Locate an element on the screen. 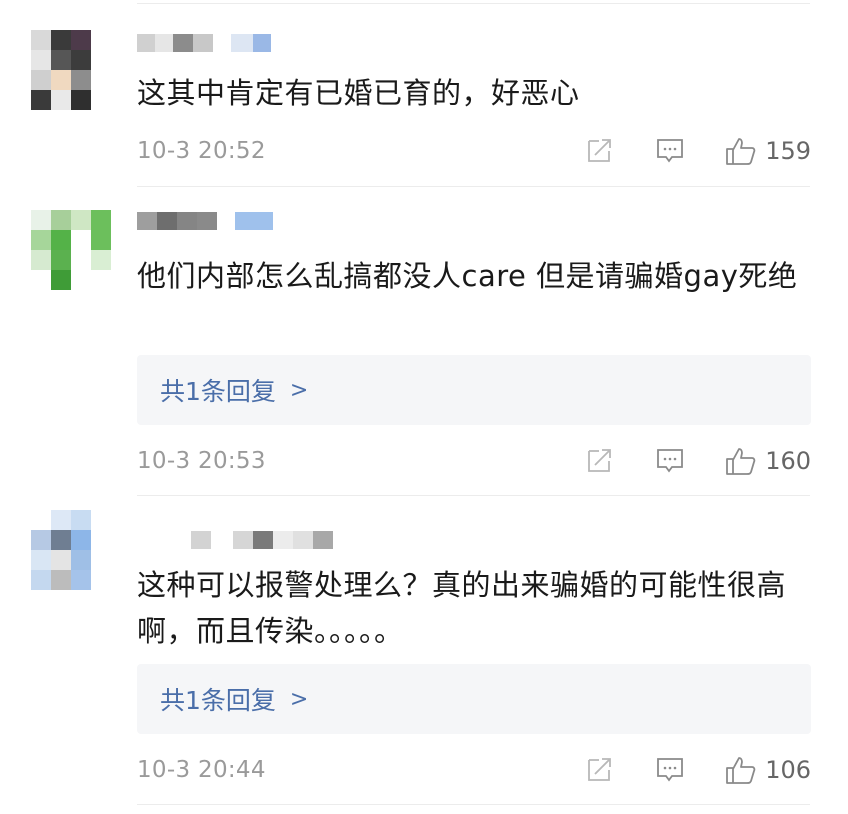  comment-time: 10-3 20:44 is located at coordinates (201, 770).